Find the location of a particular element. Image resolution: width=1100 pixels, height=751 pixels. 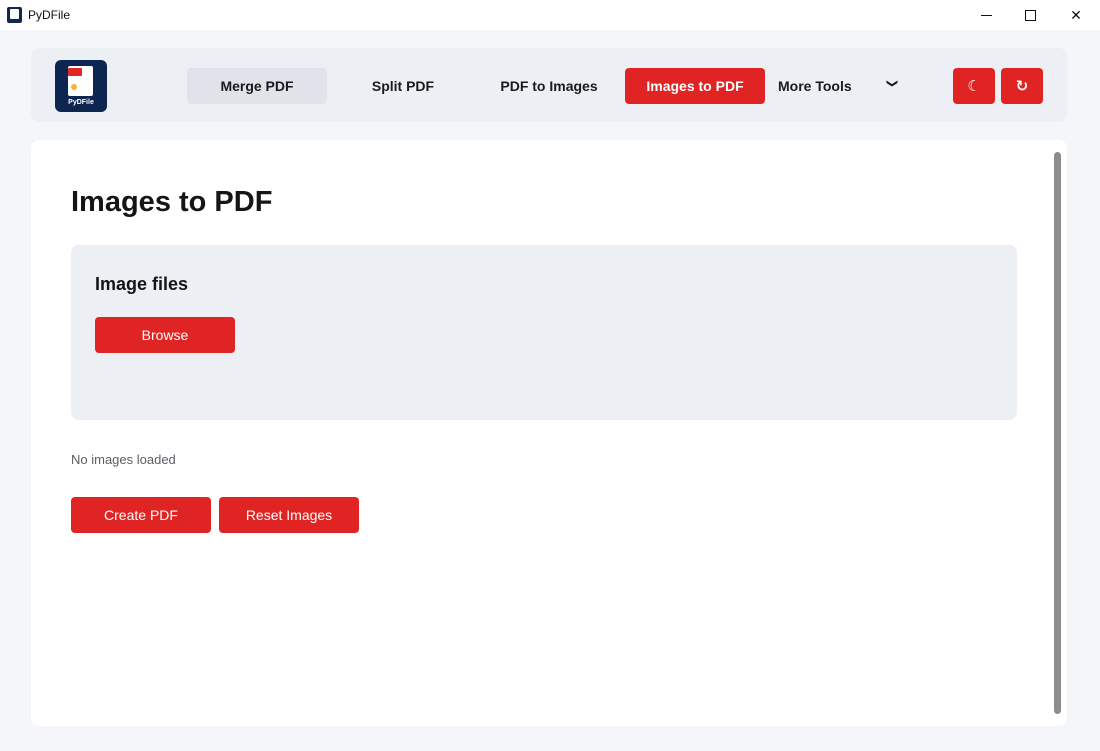

refresh-icon: ↻ is located at coordinates (1022, 86).